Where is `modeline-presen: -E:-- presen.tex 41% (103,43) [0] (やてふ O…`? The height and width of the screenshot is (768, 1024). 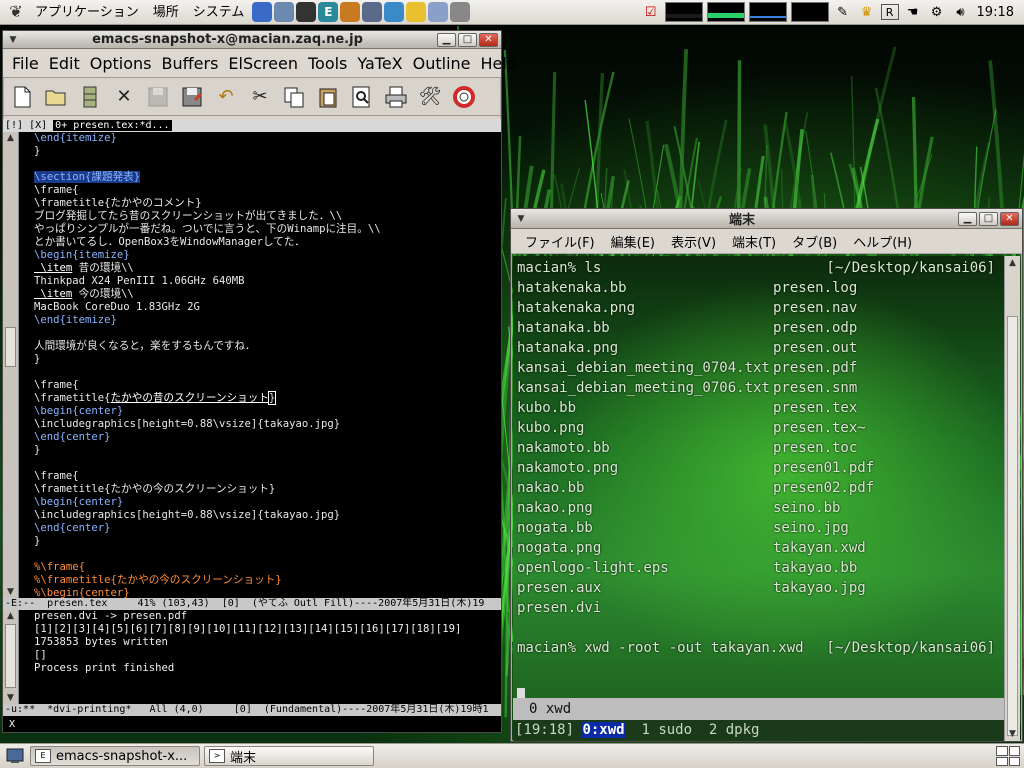
modeline-presen: -E:-- presen.tex 41% (103,43) [0] (やてふ O… is located at coordinates (252, 604).